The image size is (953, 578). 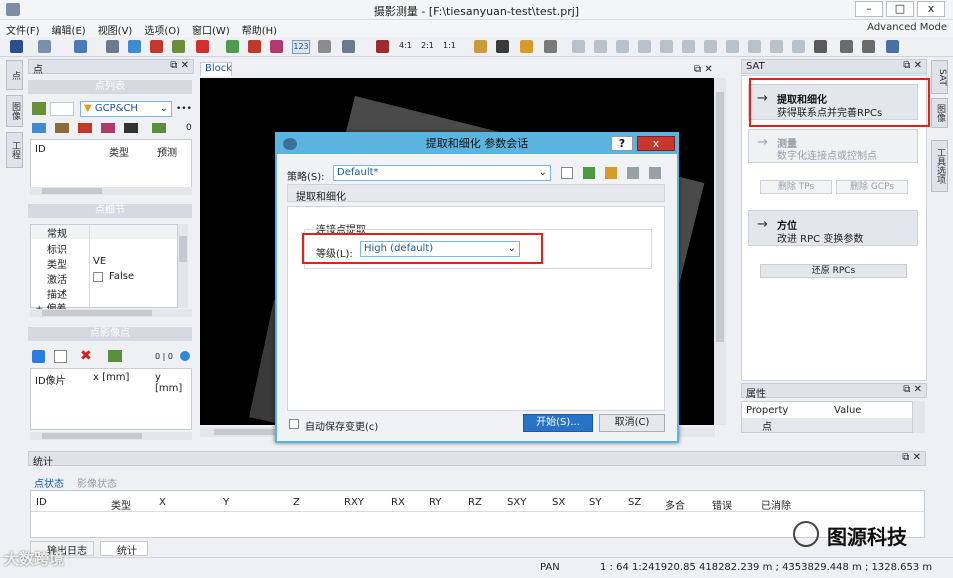 What do you see at coordinates (41, 502) in the screenshot?
I see `stats-col-id: ID` at bounding box center [41, 502].